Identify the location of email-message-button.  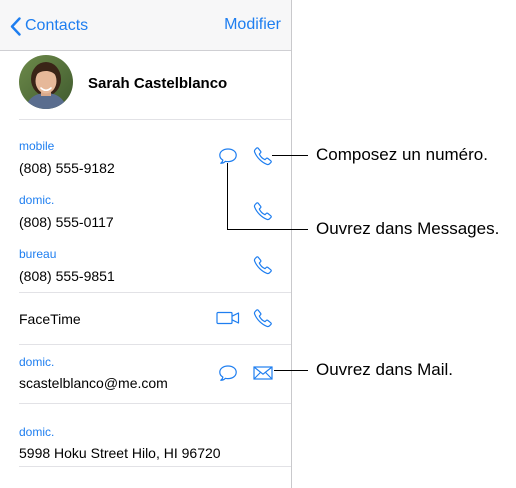
(228, 373).